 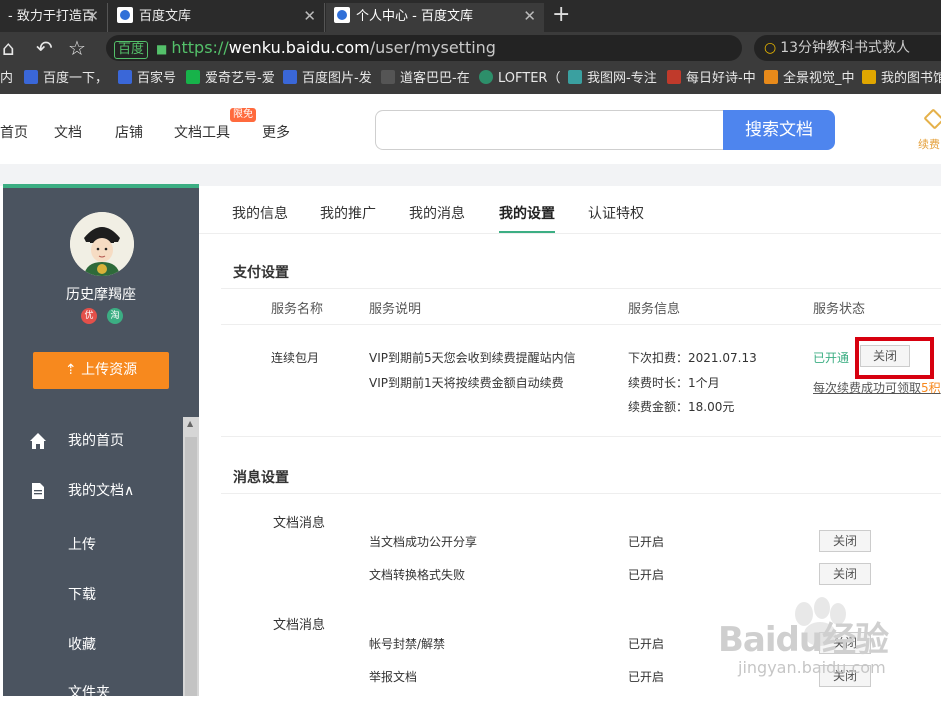 What do you see at coordinates (89, 692) in the screenshot?
I see `sidebar-sub-folders: 文件夹` at bounding box center [89, 692].